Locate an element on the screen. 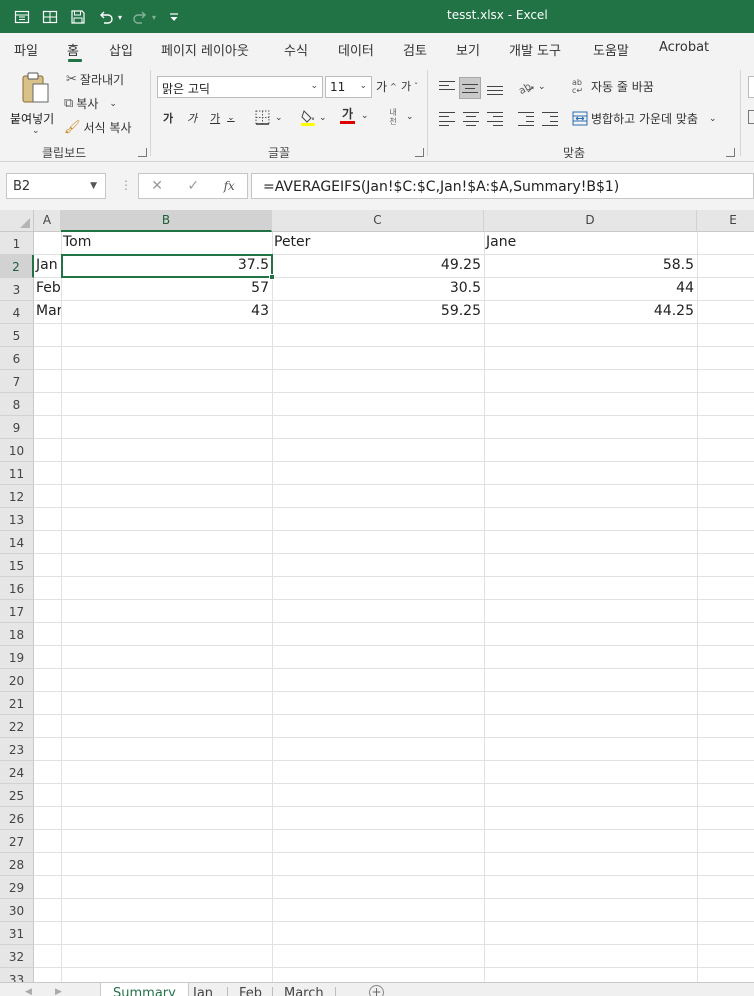 Image resolution: width=754 pixels, height=996 pixels. autosave-icon is located at coordinates (22, 17).